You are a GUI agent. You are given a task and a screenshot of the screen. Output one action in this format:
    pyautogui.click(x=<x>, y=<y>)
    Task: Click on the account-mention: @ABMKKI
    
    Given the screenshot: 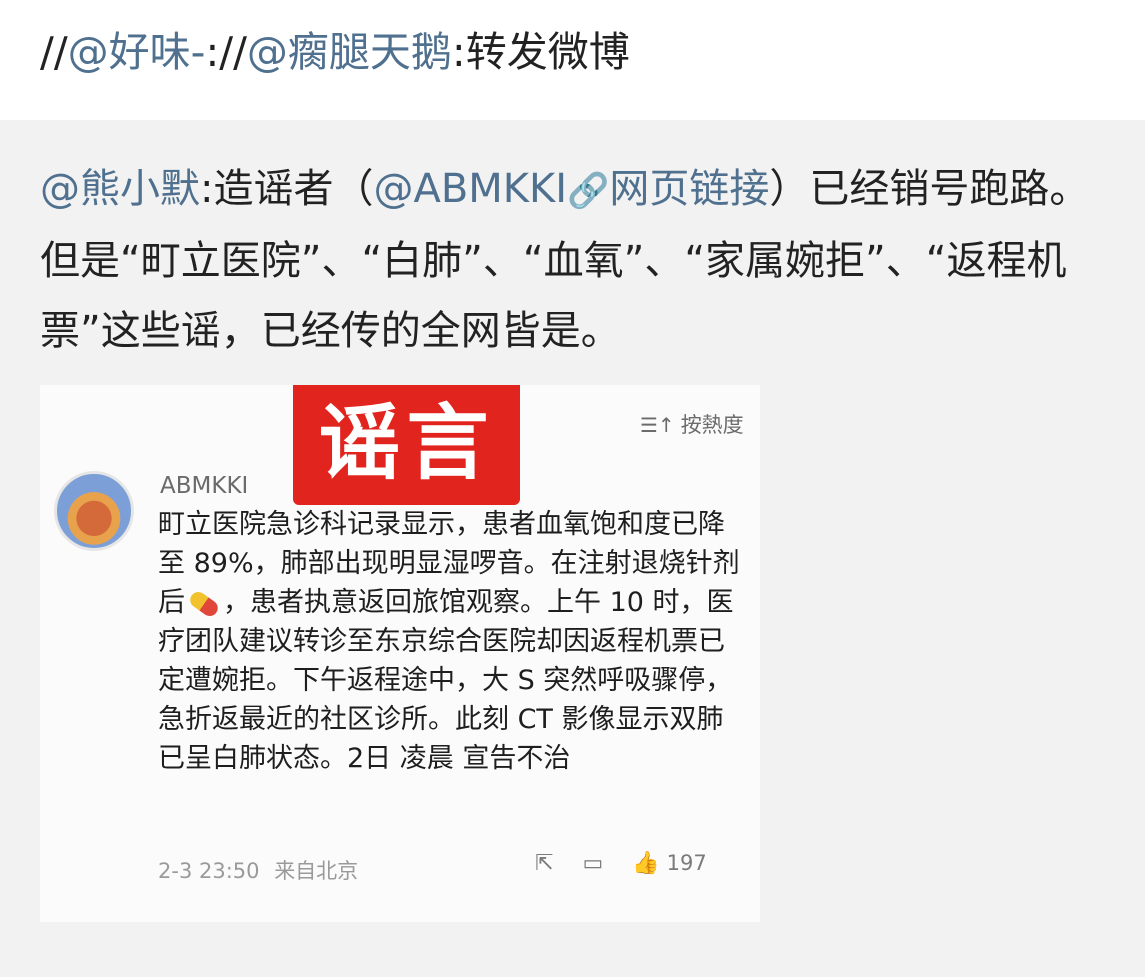 What is the action you would take?
    pyautogui.click(x=470, y=189)
    